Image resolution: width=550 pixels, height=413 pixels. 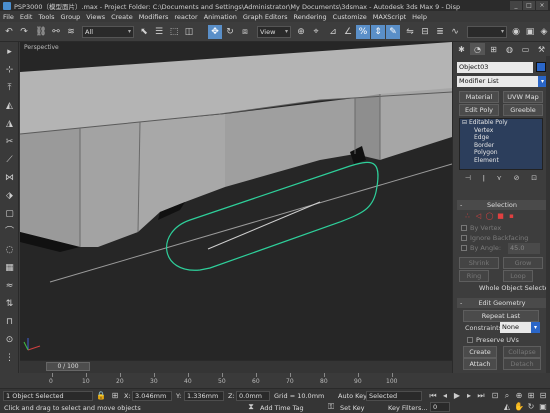 What do you see at coordinates (520, 327) in the screenshot?
I see `constraints-dropdown: None` at bounding box center [520, 327].